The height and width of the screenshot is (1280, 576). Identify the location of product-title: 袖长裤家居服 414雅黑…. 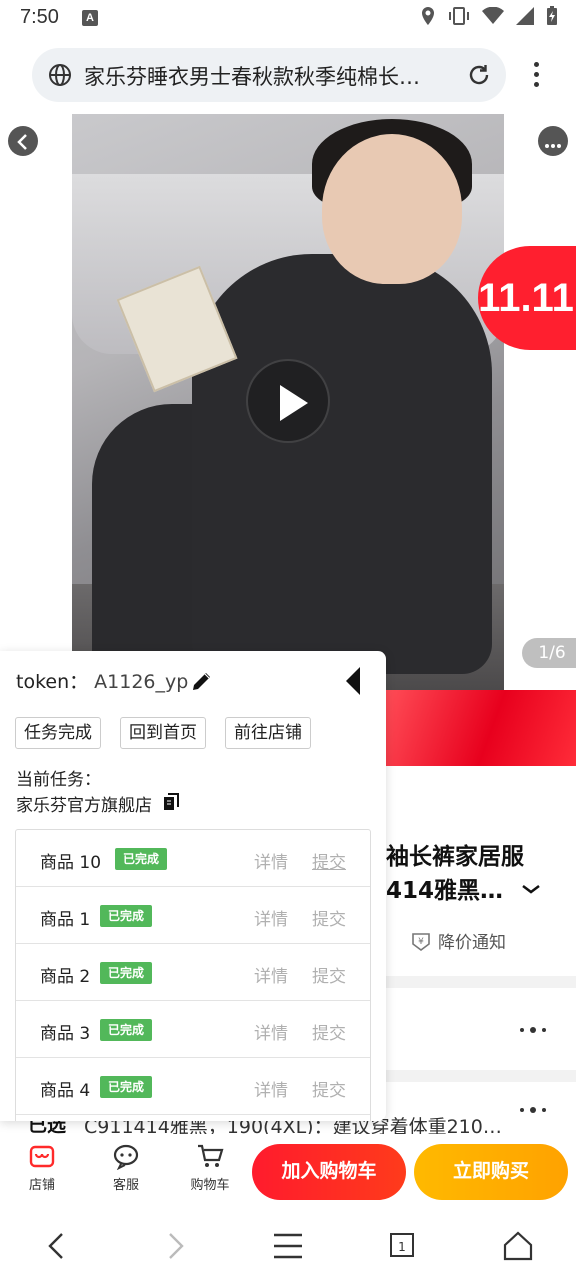
(455, 874).